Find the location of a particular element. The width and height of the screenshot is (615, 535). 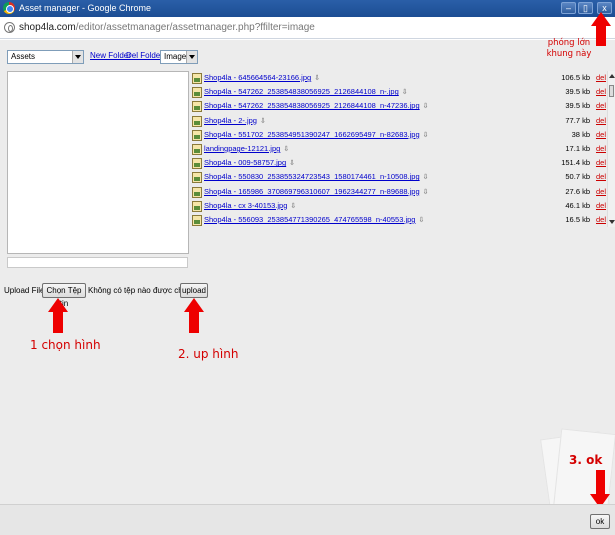

step2-annotation: 2. up hình is located at coordinates (208, 354).